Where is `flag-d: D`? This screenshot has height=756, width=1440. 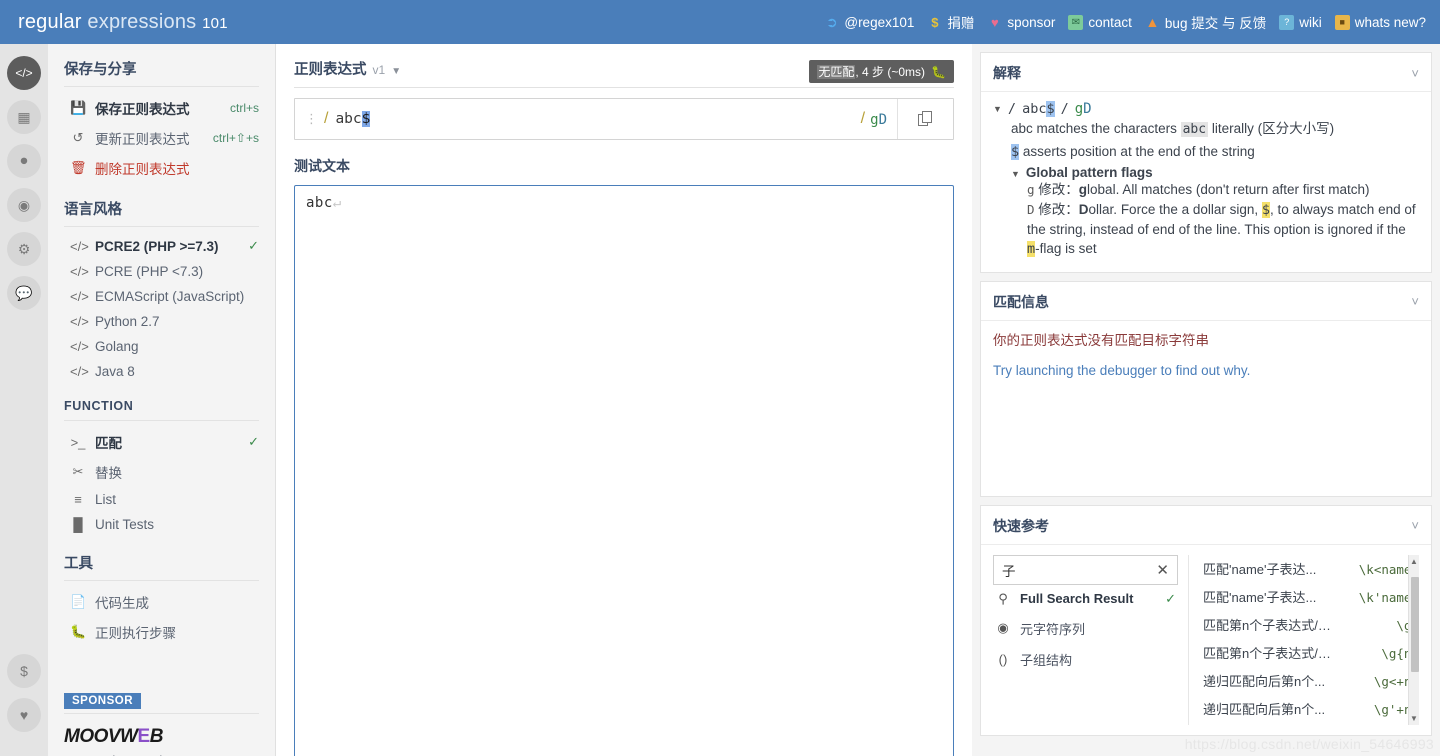 flag-d: D is located at coordinates (882, 119).